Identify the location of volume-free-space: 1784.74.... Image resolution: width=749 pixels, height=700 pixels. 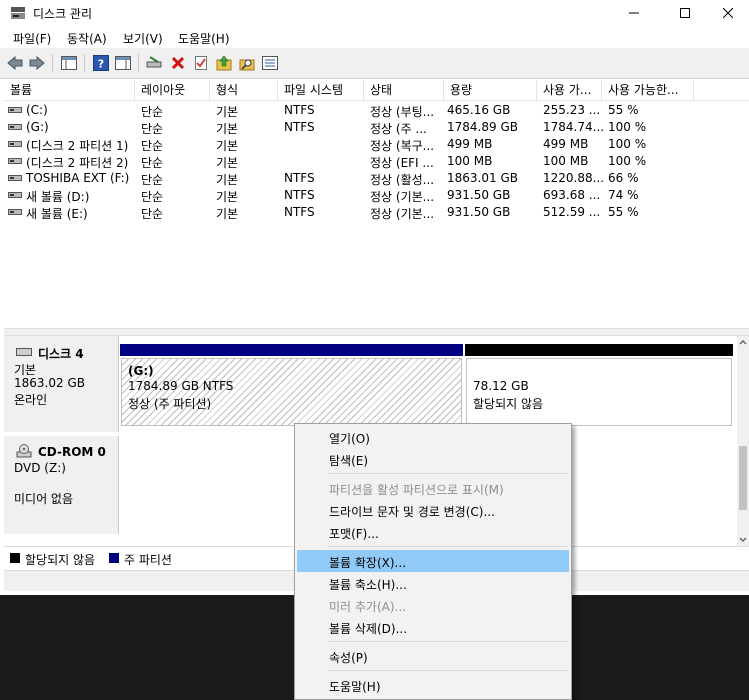
(574, 127).